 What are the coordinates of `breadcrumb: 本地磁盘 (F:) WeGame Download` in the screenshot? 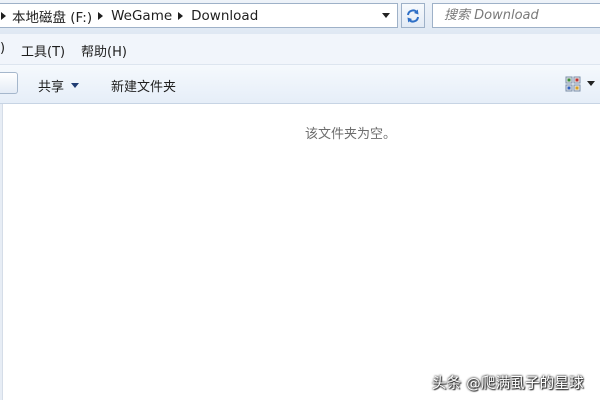 It's located at (129, 15).